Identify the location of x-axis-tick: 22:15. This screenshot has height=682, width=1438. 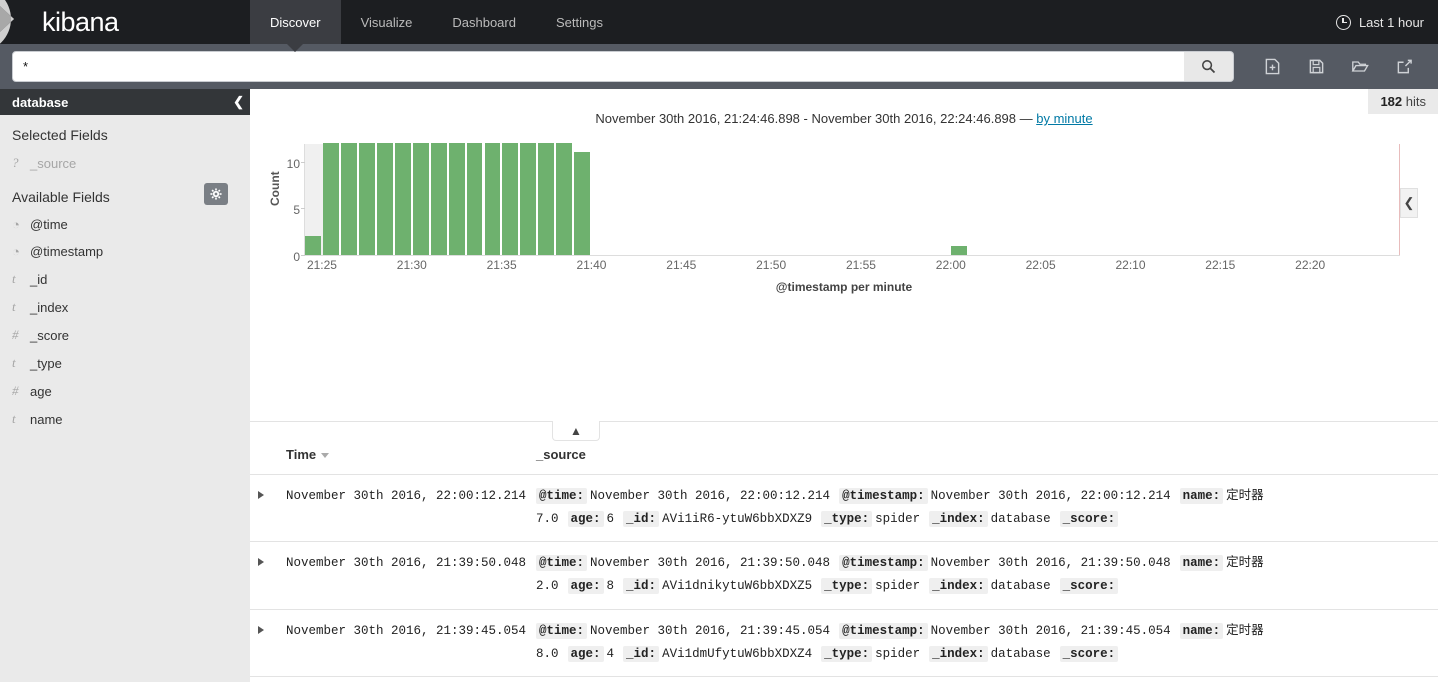
(1220, 265).